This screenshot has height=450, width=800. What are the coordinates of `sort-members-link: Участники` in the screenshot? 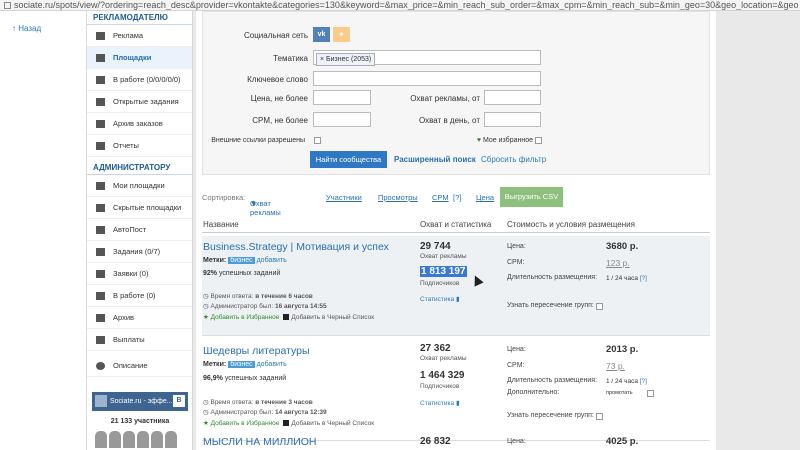 It's located at (344, 197).